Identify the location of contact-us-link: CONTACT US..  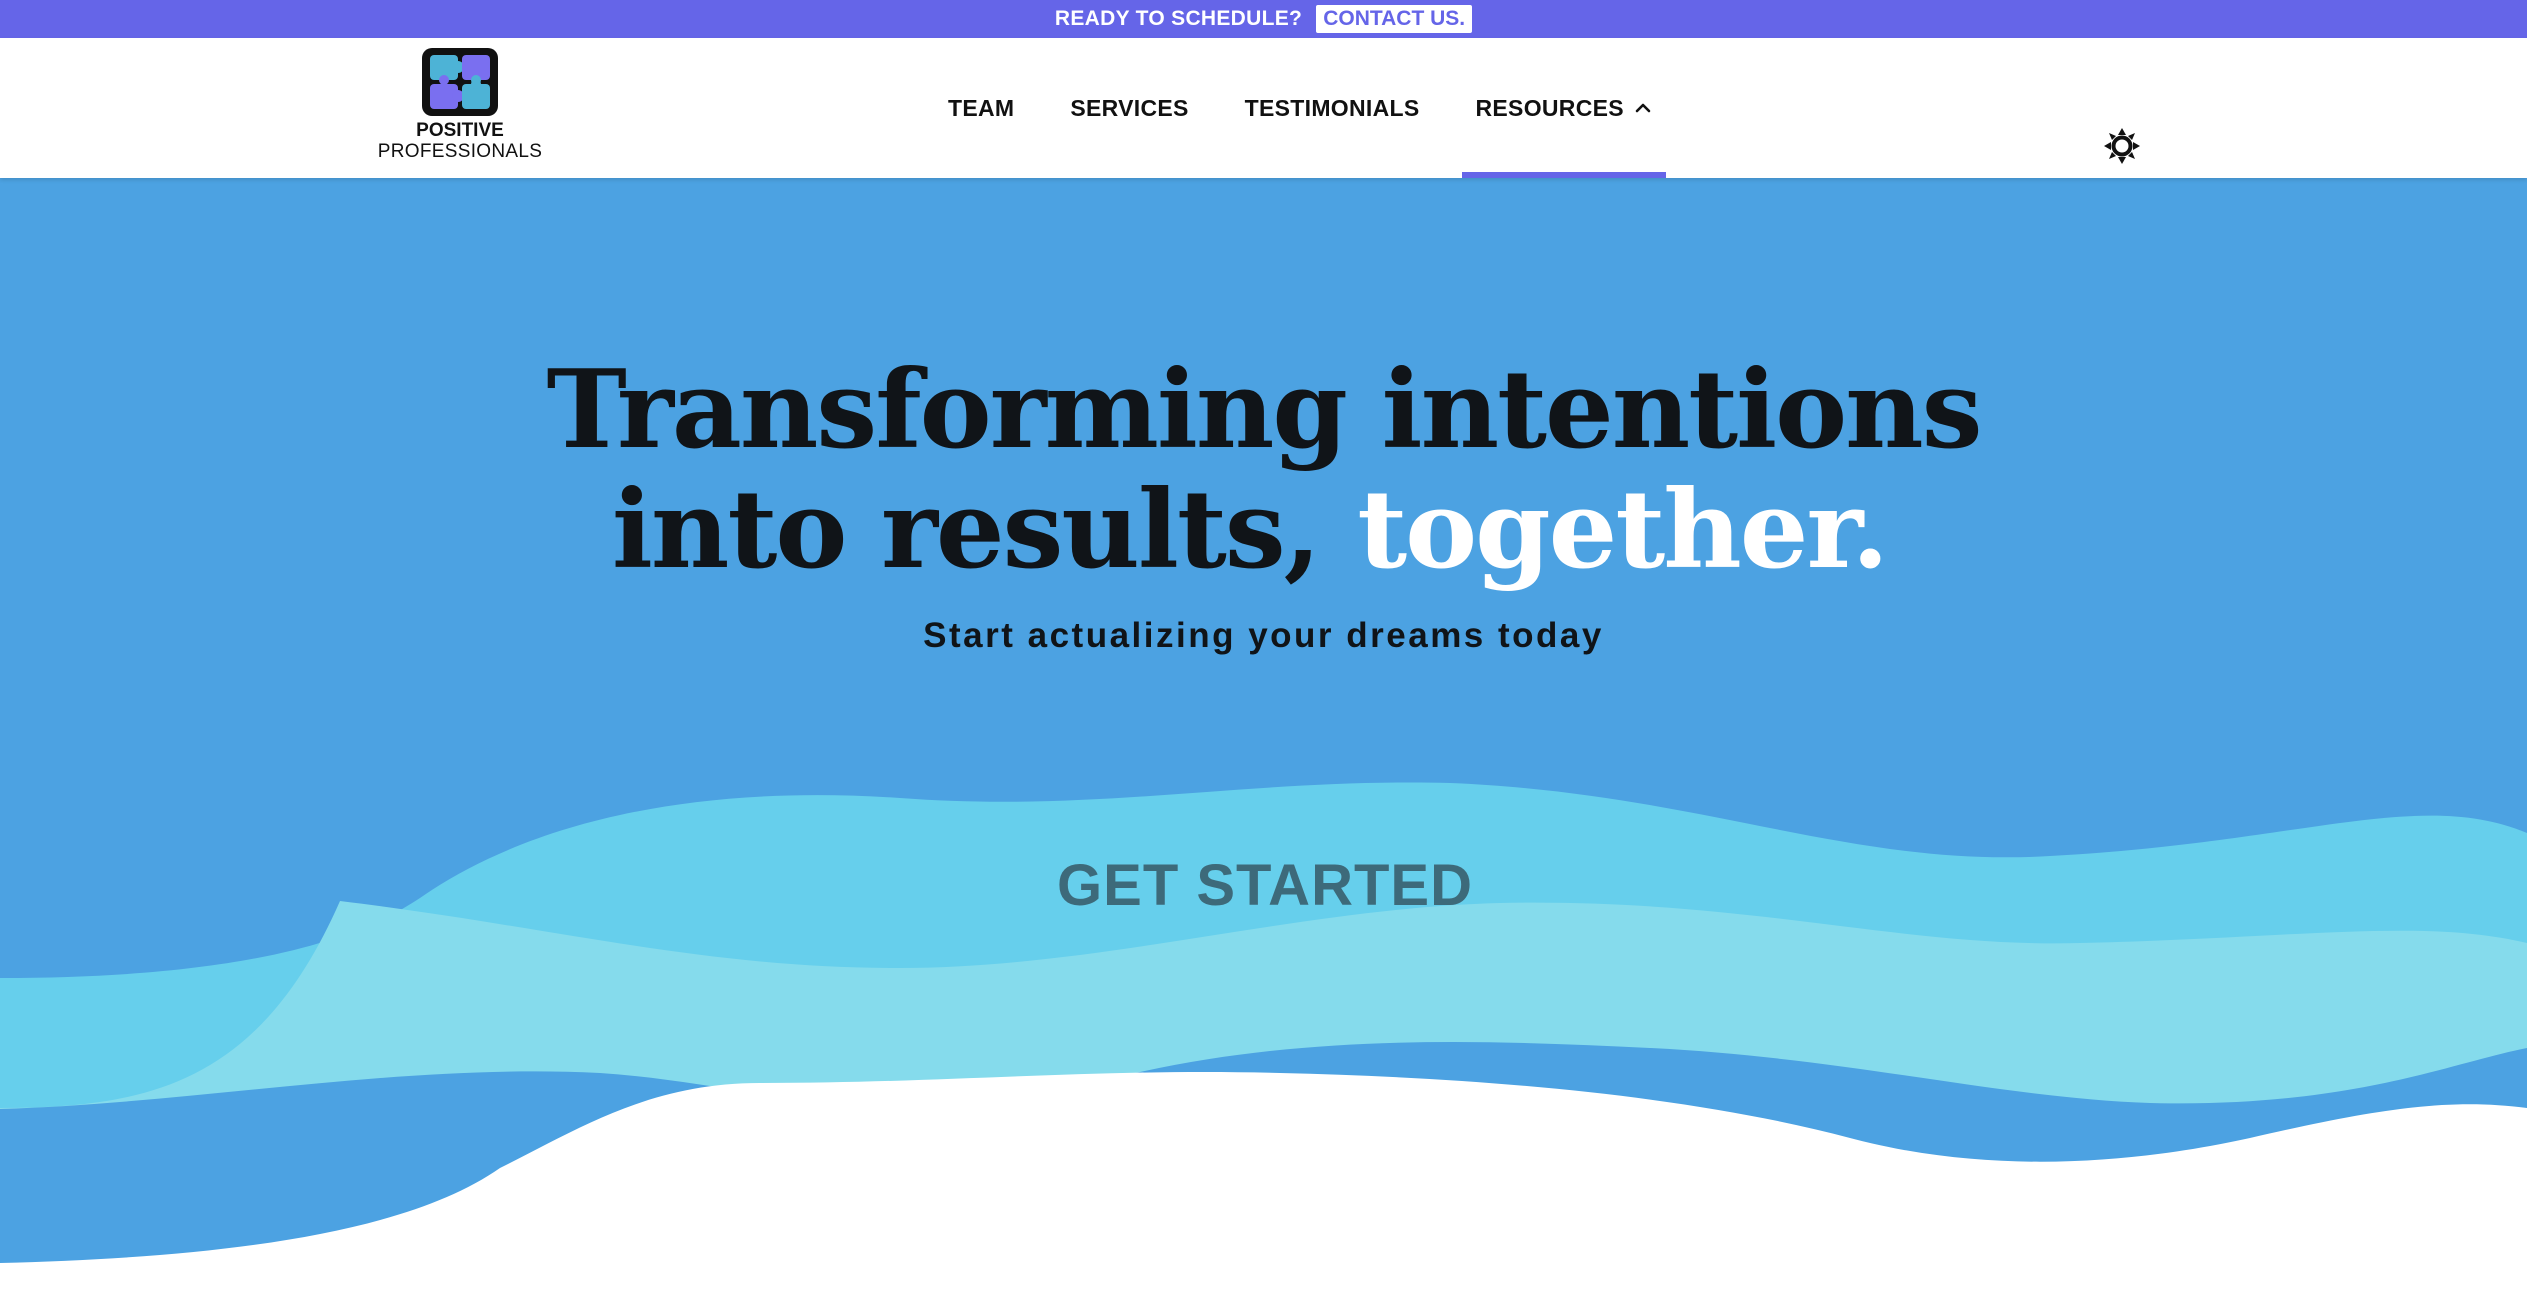
(1394, 19).